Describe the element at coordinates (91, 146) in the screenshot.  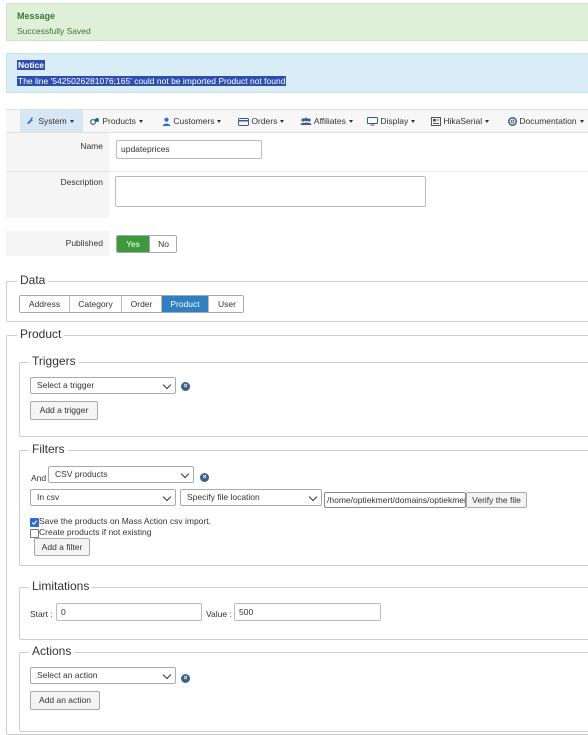
I see `name-label: Name` at that location.